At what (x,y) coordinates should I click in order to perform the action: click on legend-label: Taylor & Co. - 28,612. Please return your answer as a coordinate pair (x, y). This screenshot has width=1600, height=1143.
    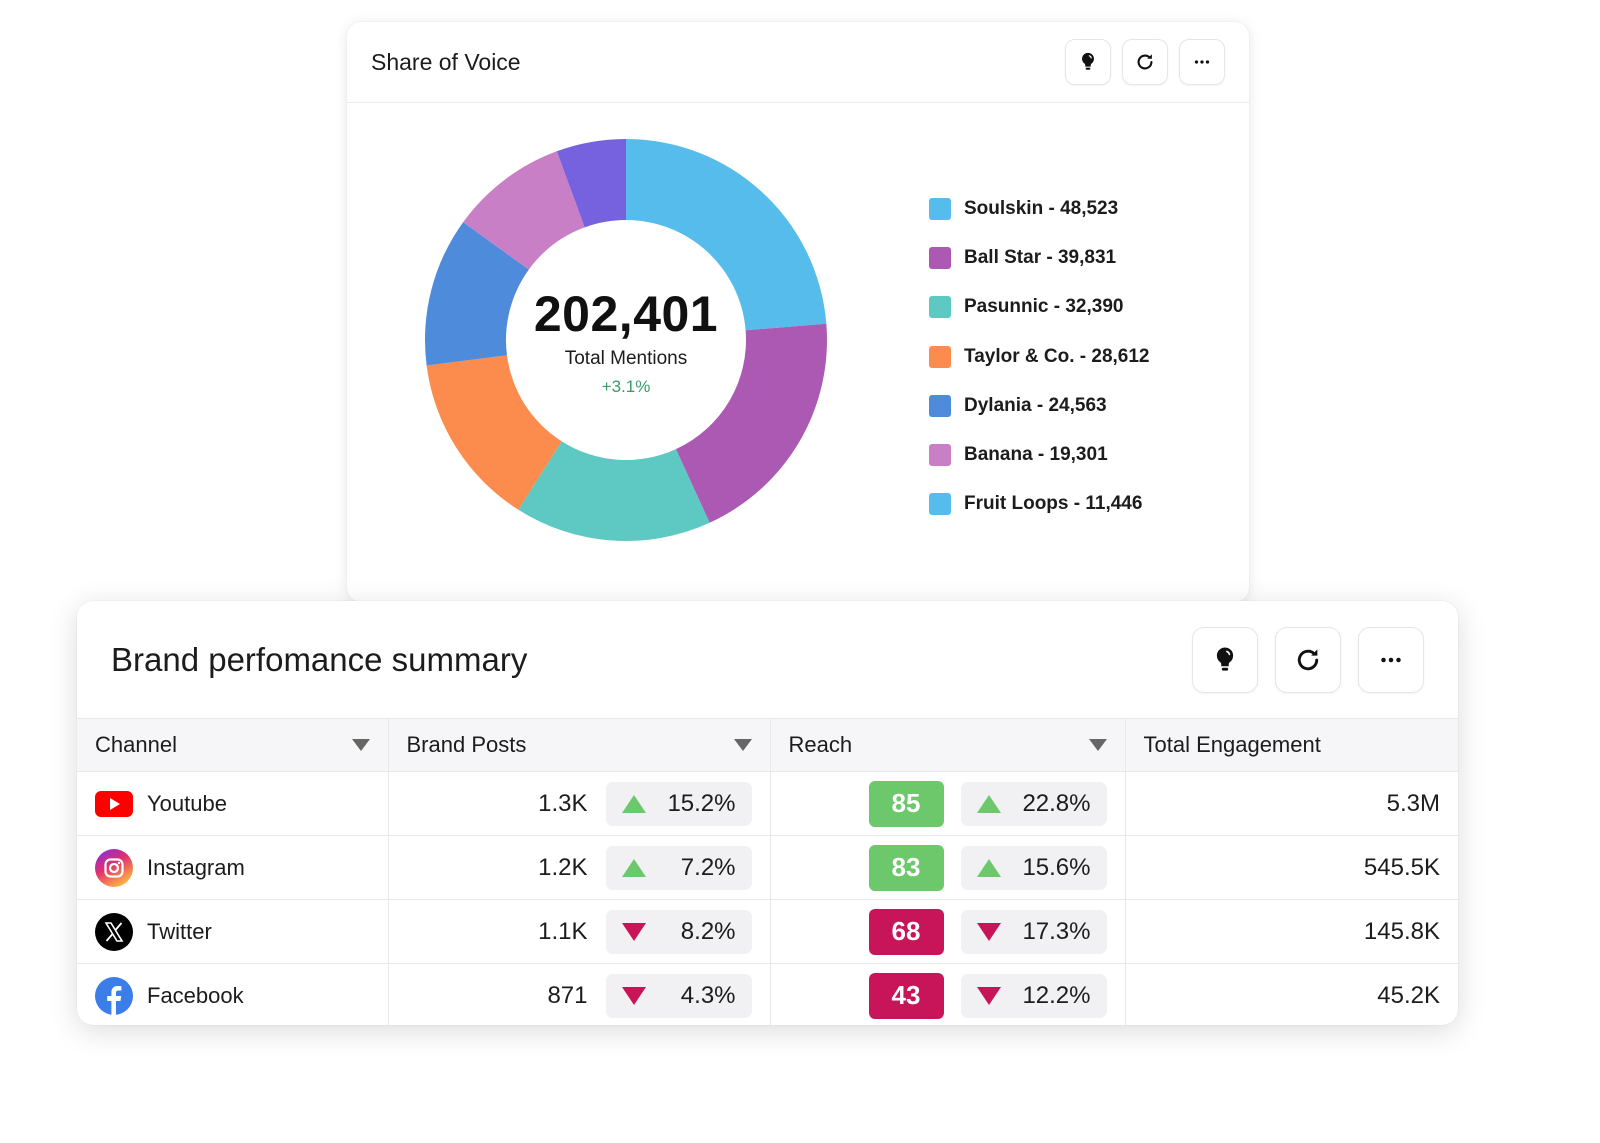
    Looking at the image, I should click on (1057, 356).